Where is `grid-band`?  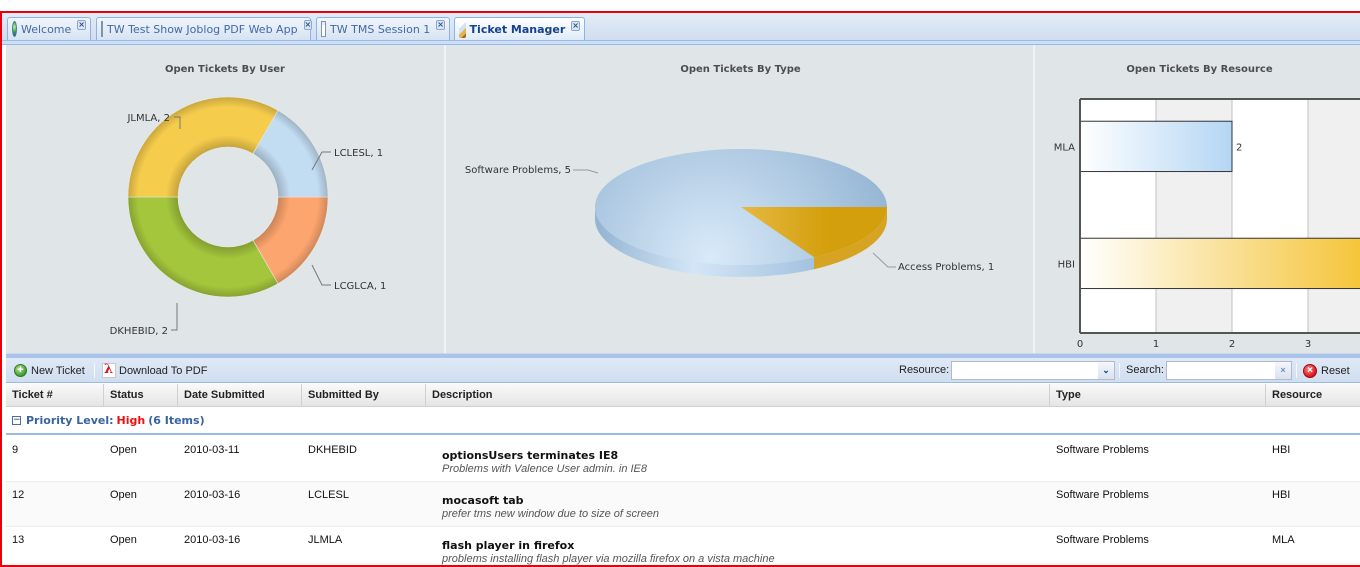
grid-band is located at coordinates (1334, 216).